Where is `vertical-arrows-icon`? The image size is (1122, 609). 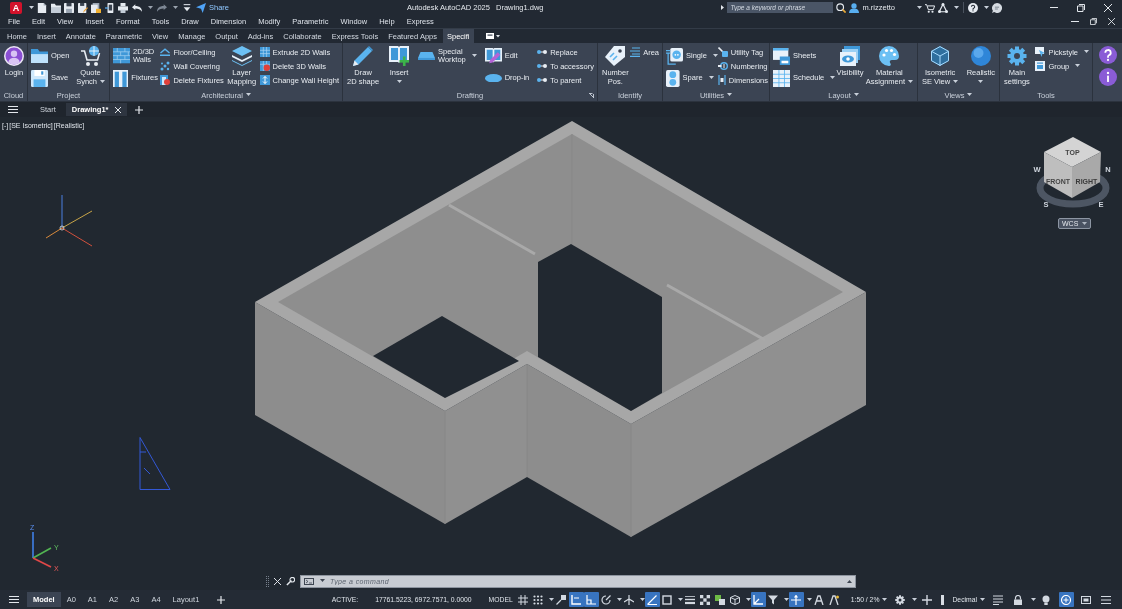 vertical-arrows-icon is located at coordinates (264, 80).